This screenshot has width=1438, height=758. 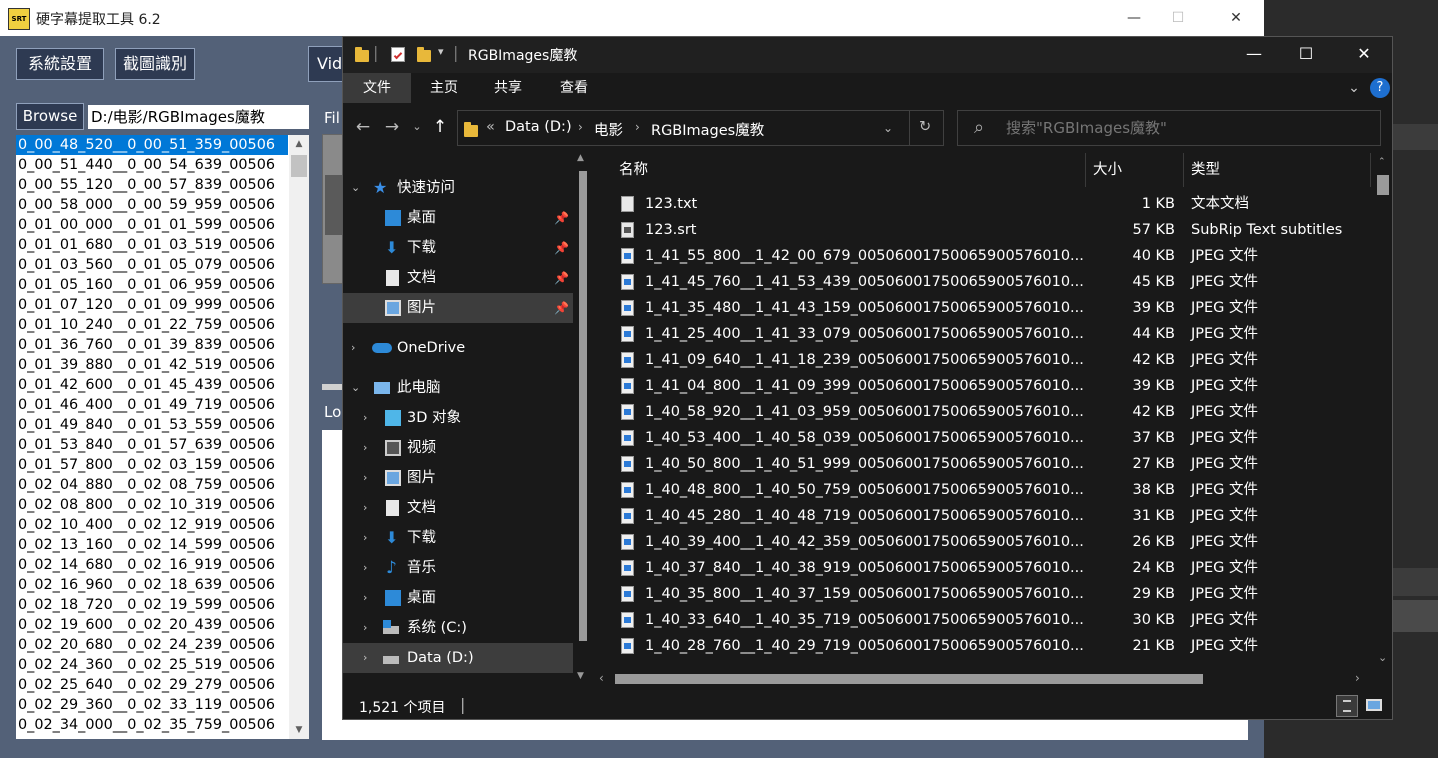 I want to click on list-item: 0_01_03_560__0_01_05_079_00506, so click(x=152, y=265).